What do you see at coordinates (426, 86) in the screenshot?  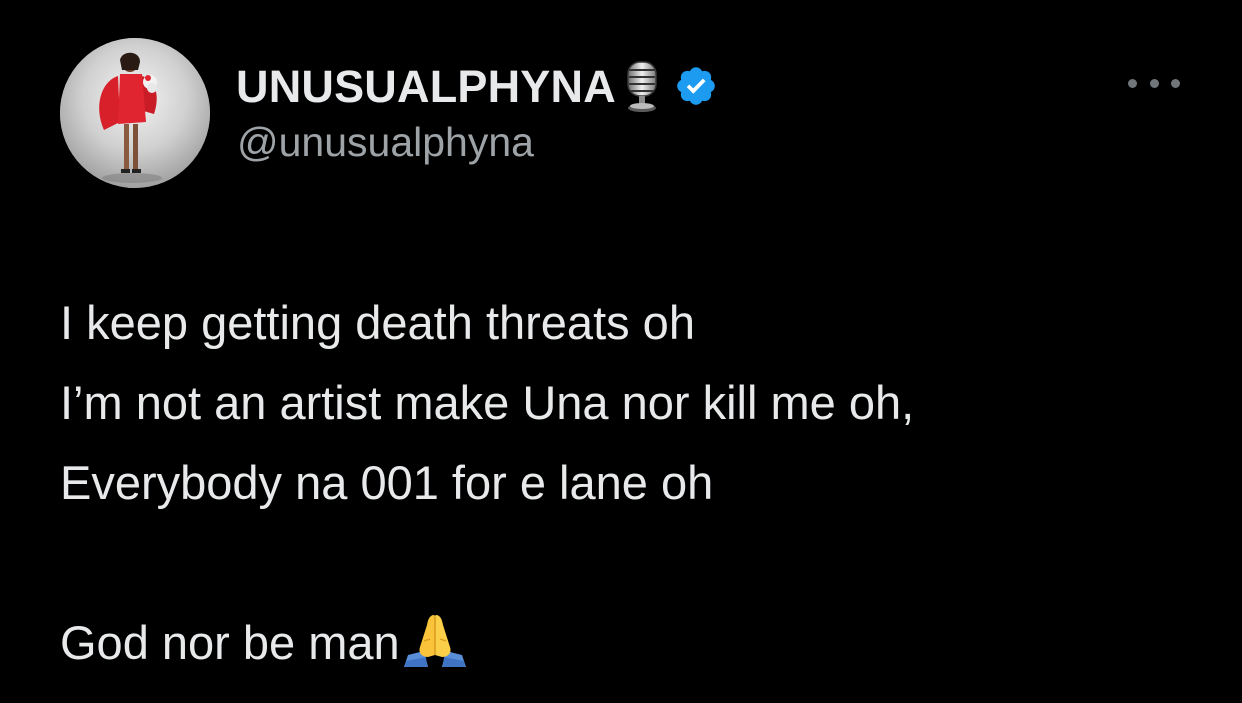 I see `display-name: UNUSUALPHYNA` at bounding box center [426, 86].